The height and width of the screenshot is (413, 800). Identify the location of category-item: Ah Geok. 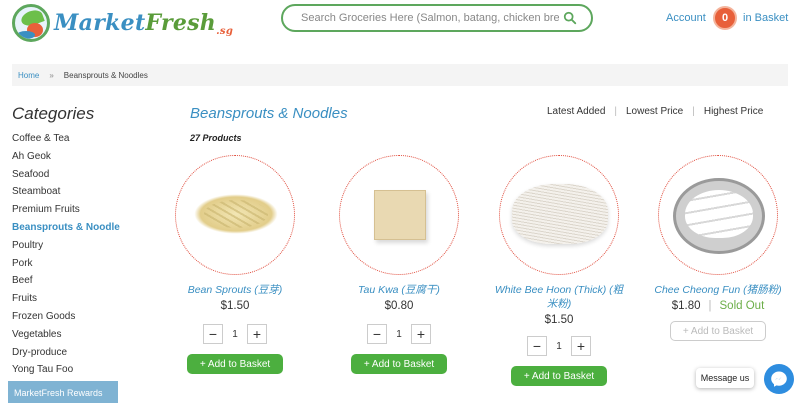
(92, 157).